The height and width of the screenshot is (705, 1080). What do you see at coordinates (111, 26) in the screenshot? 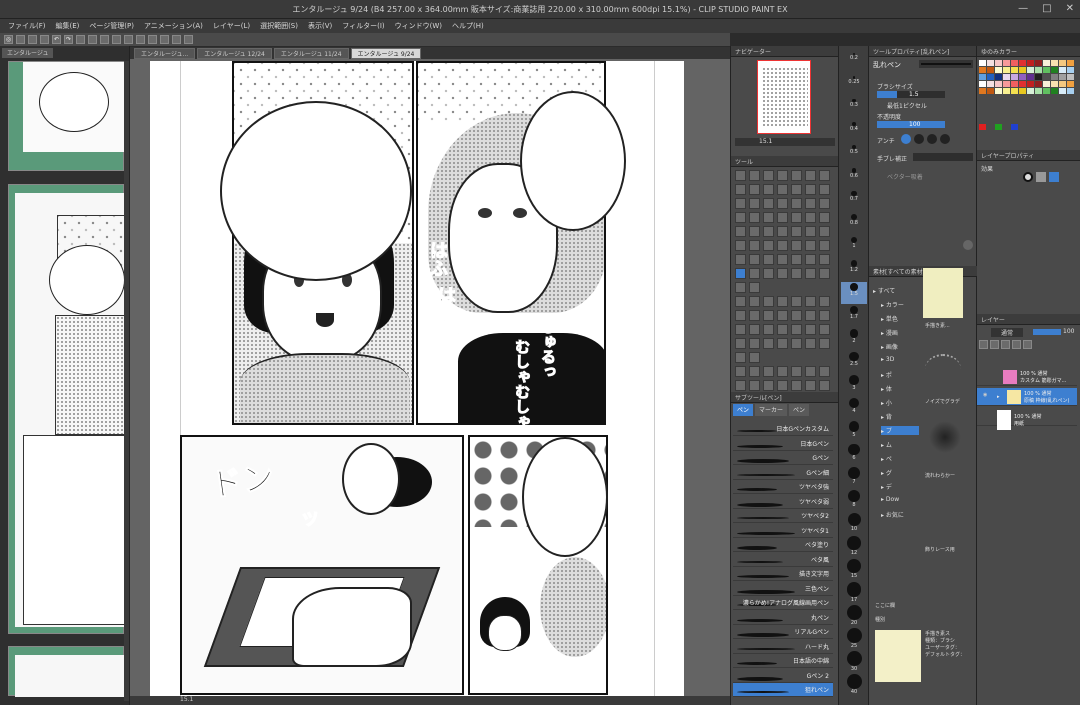
I see `menu-page: ページ管理(P)` at bounding box center [111, 26].